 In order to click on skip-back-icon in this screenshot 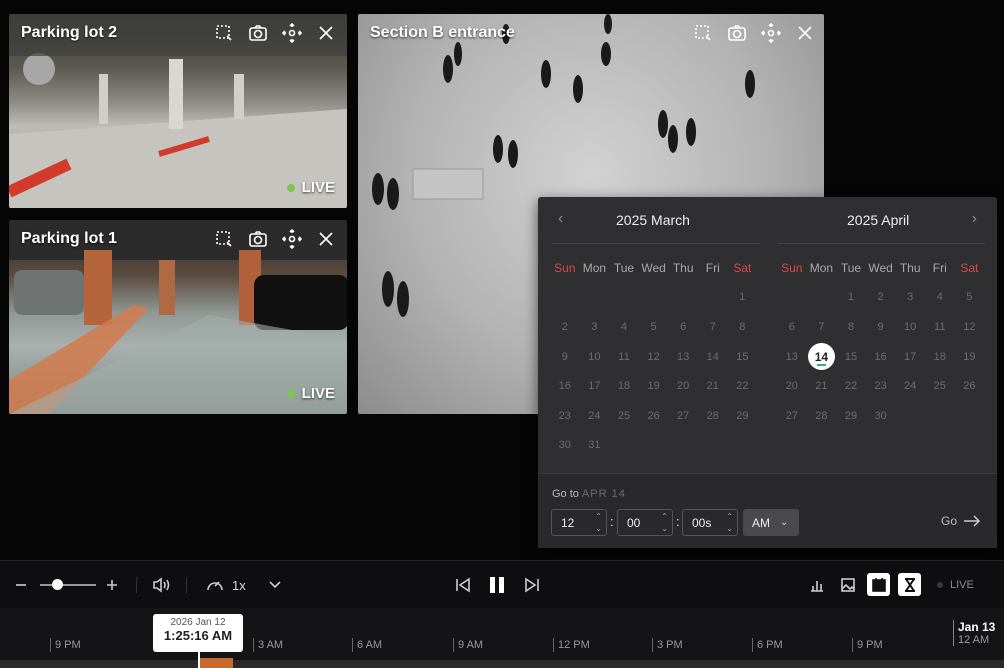, I will do `click(463, 585)`.